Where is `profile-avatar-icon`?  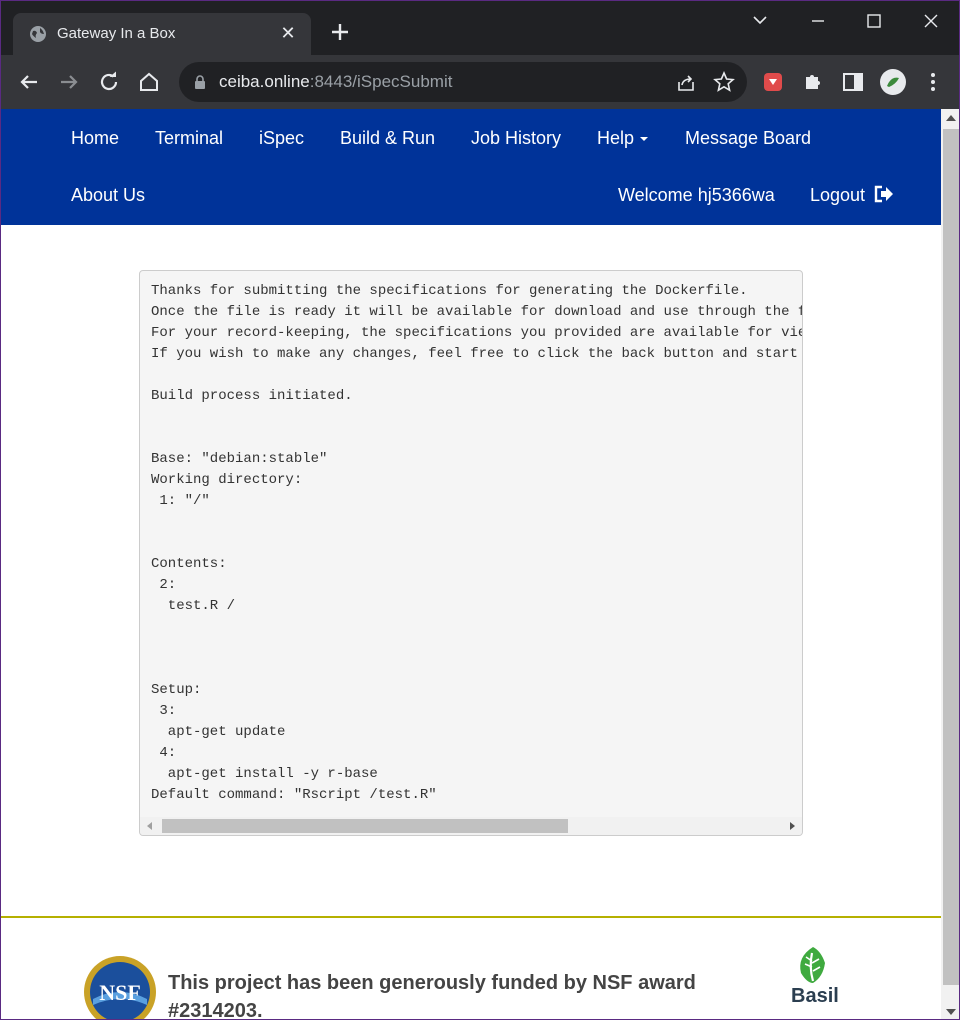 profile-avatar-icon is located at coordinates (893, 82).